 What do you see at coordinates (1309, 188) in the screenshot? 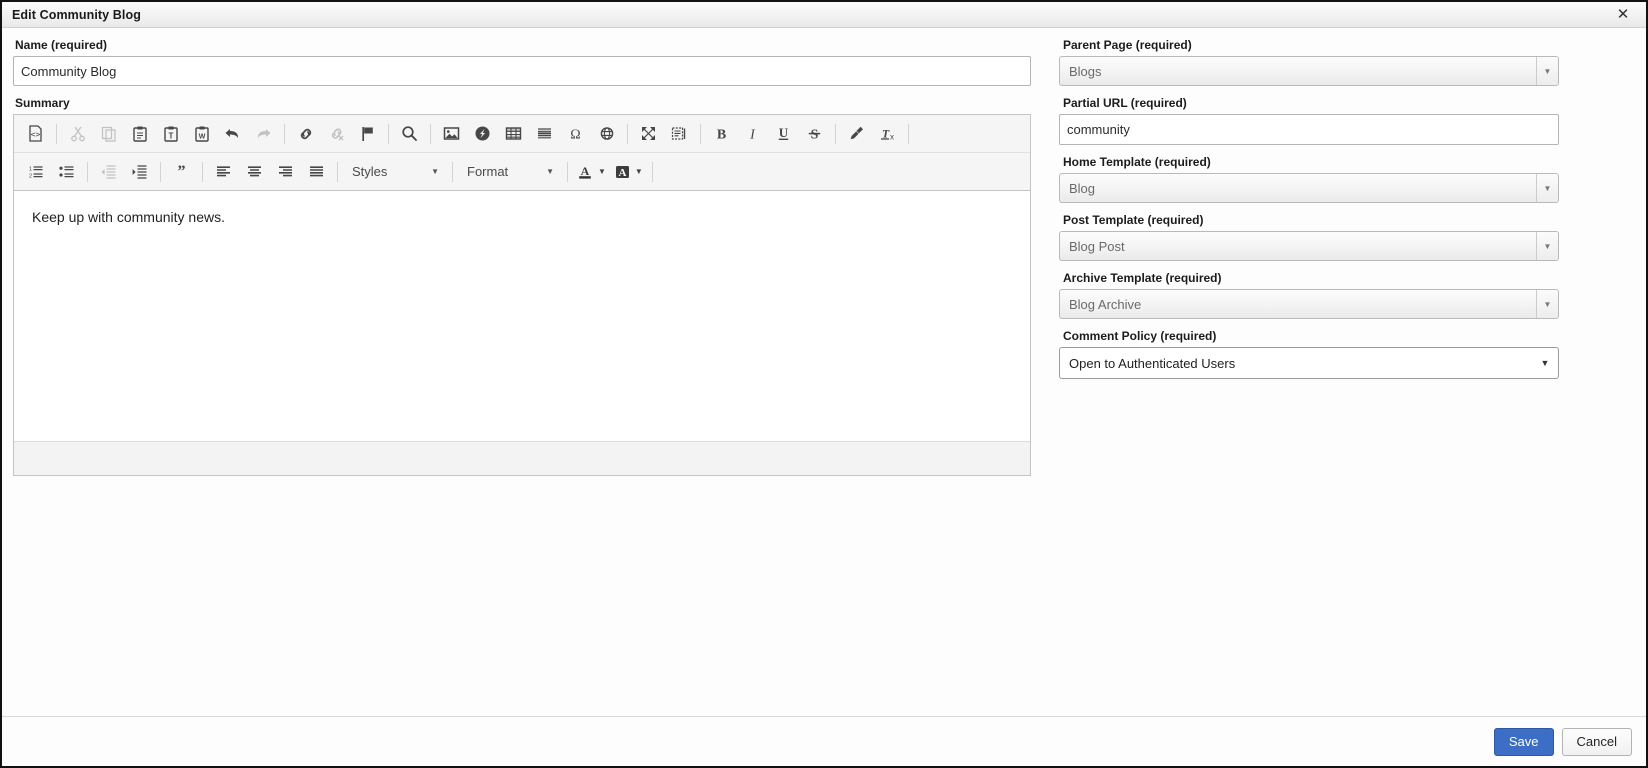
I see `home-template-select: Blog ▼` at bounding box center [1309, 188].